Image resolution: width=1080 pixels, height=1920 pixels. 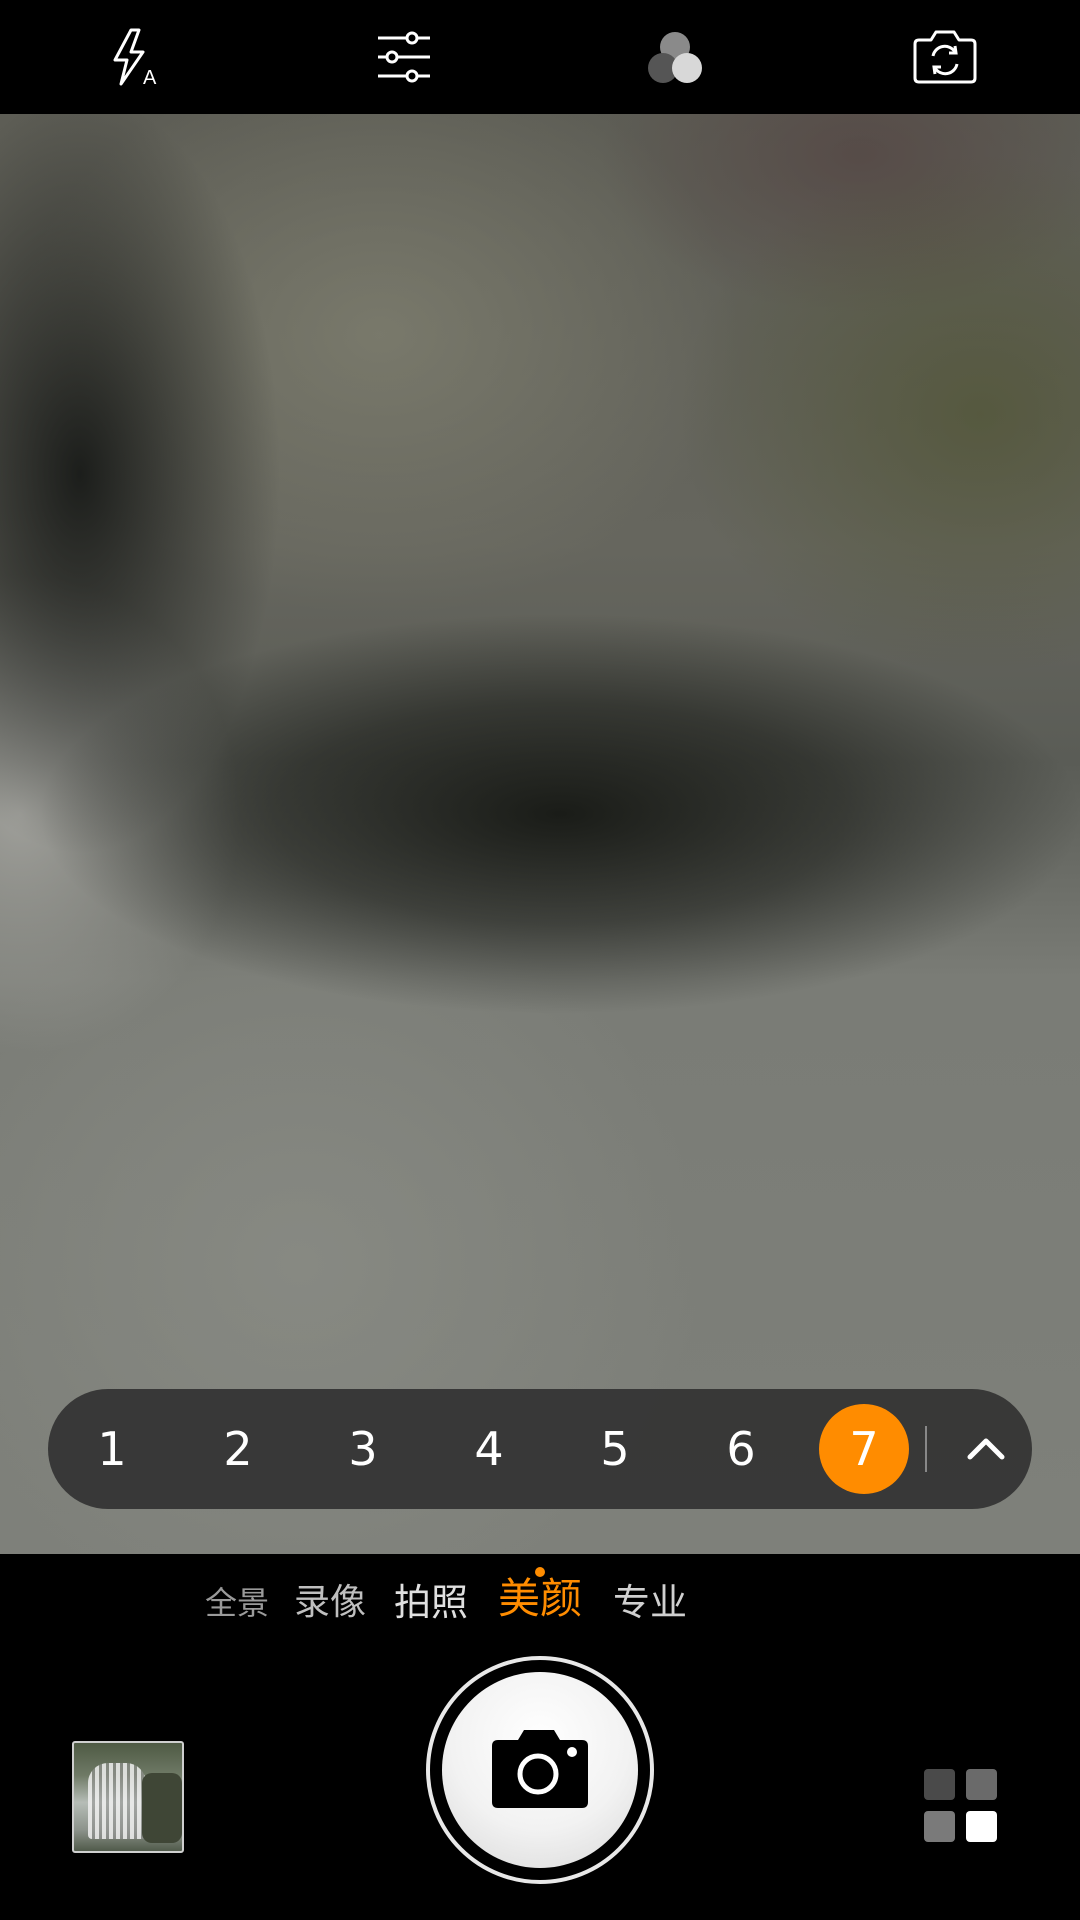 What do you see at coordinates (363, 1449) in the screenshot?
I see `beauty-level-3: 3` at bounding box center [363, 1449].